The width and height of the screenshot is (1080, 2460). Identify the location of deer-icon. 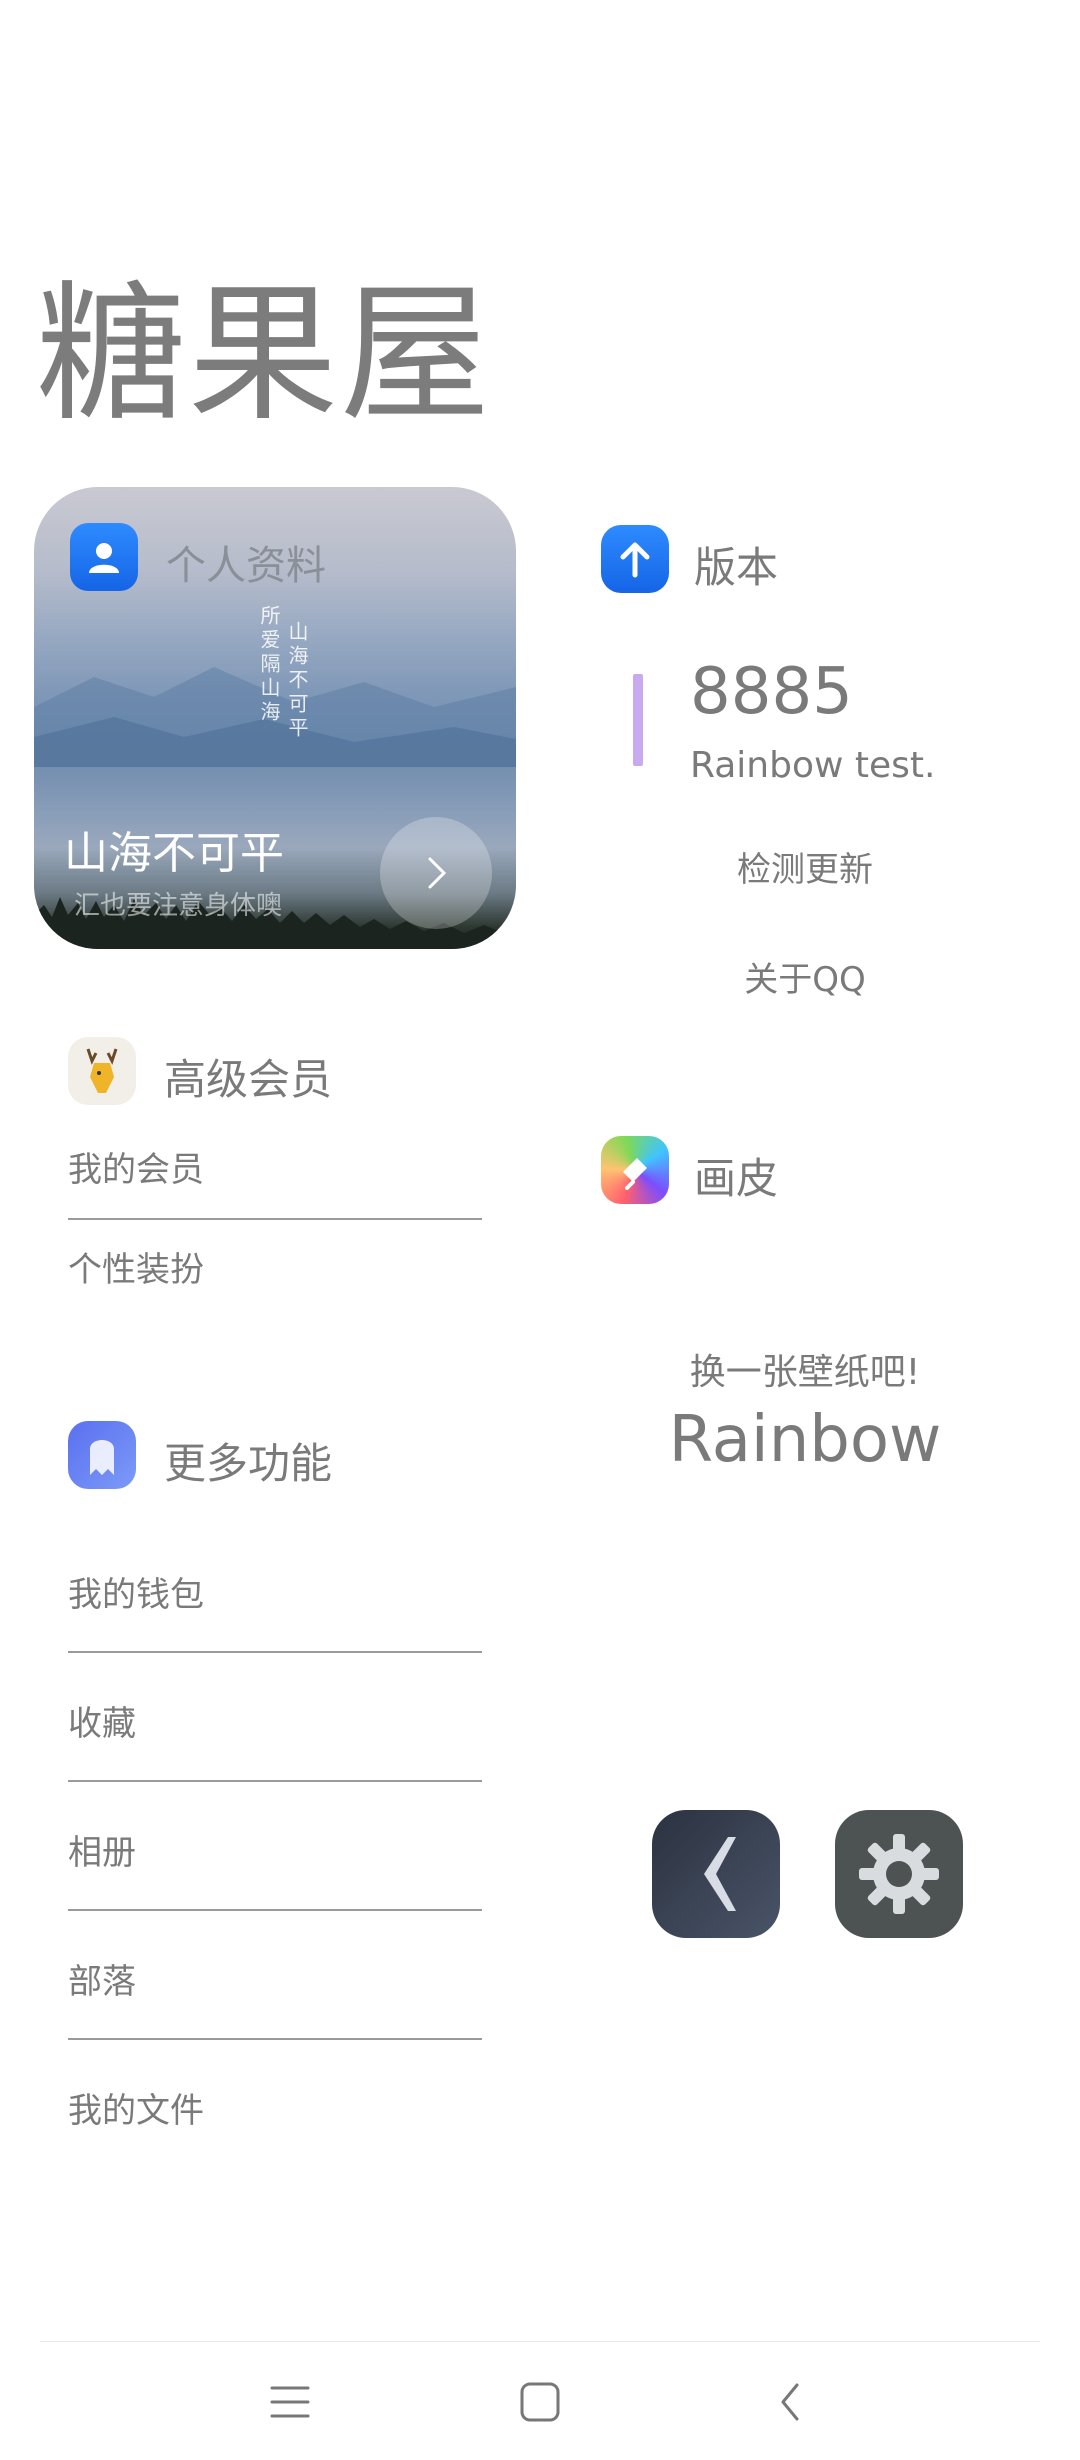
(102, 1071).